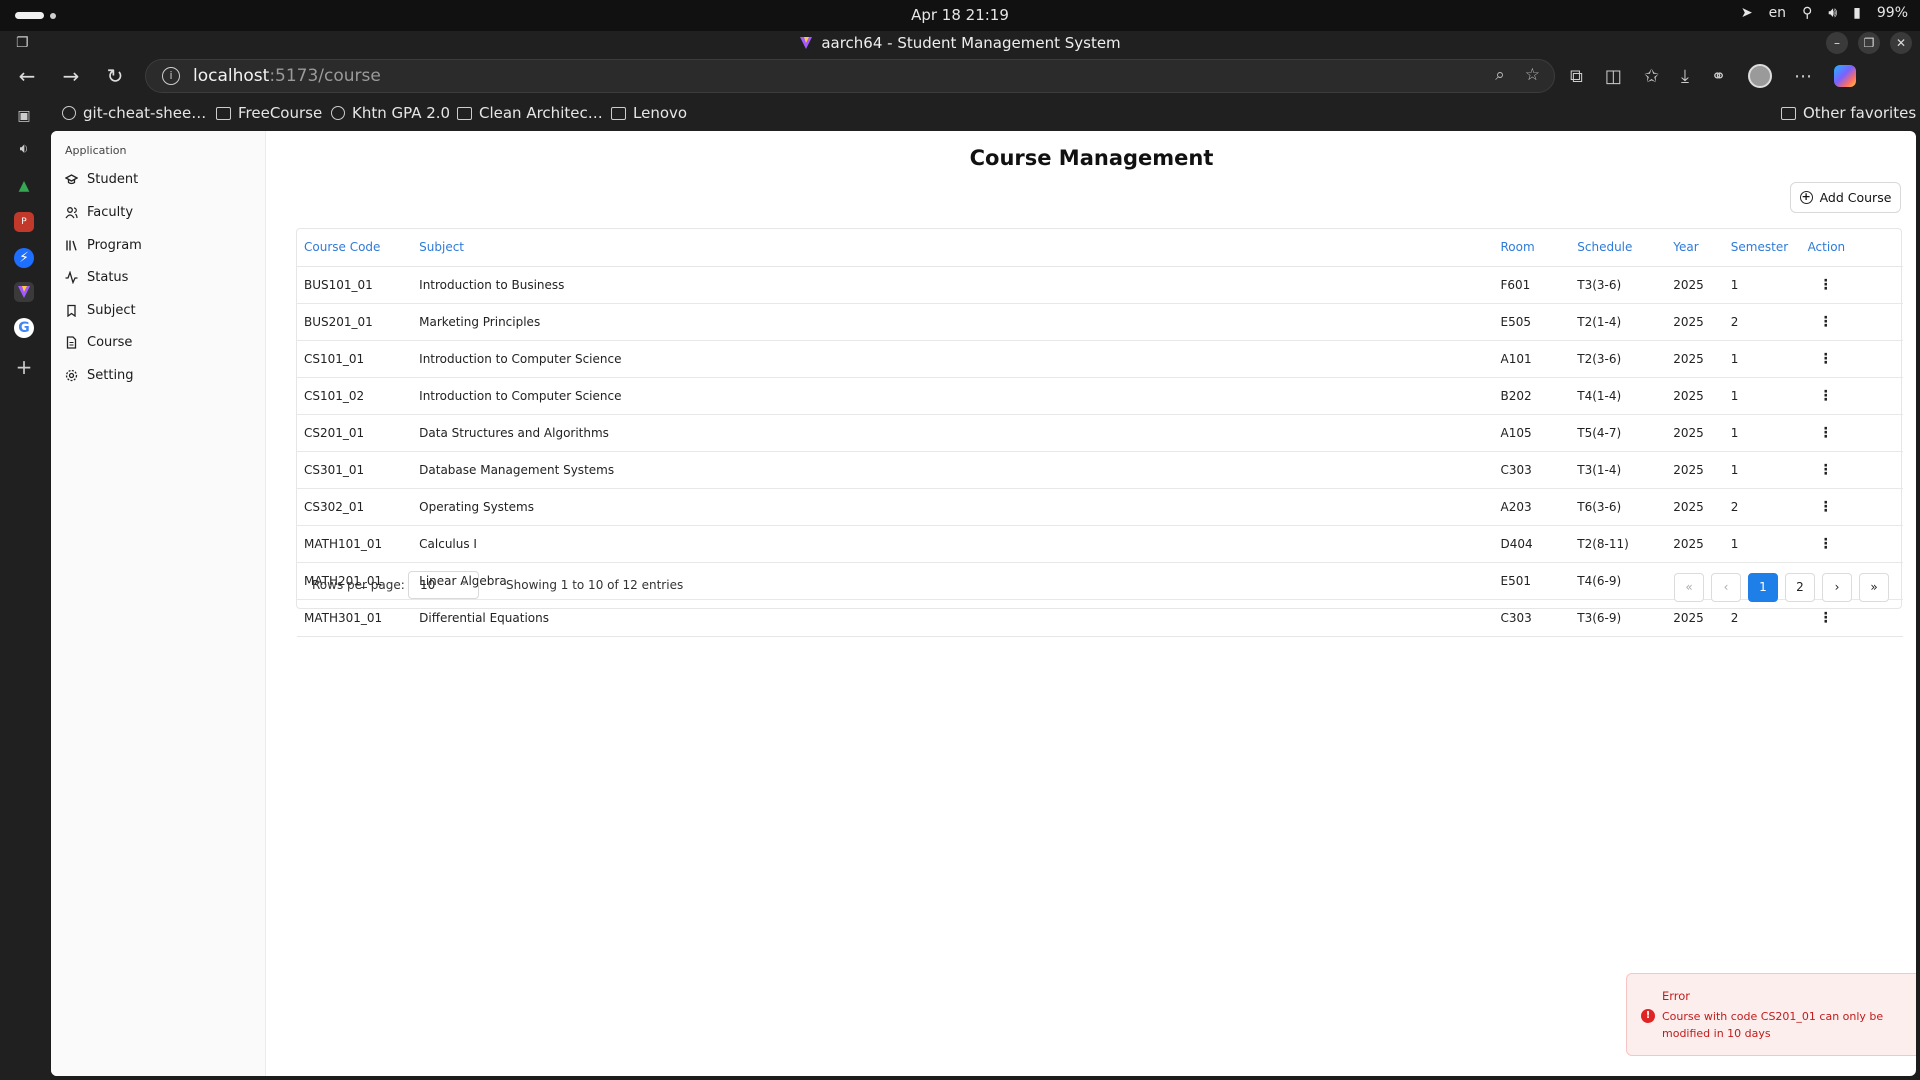  Describe the element at coordinates (1532, 248) in the screenshot. I see `header-room: Room` at that location.